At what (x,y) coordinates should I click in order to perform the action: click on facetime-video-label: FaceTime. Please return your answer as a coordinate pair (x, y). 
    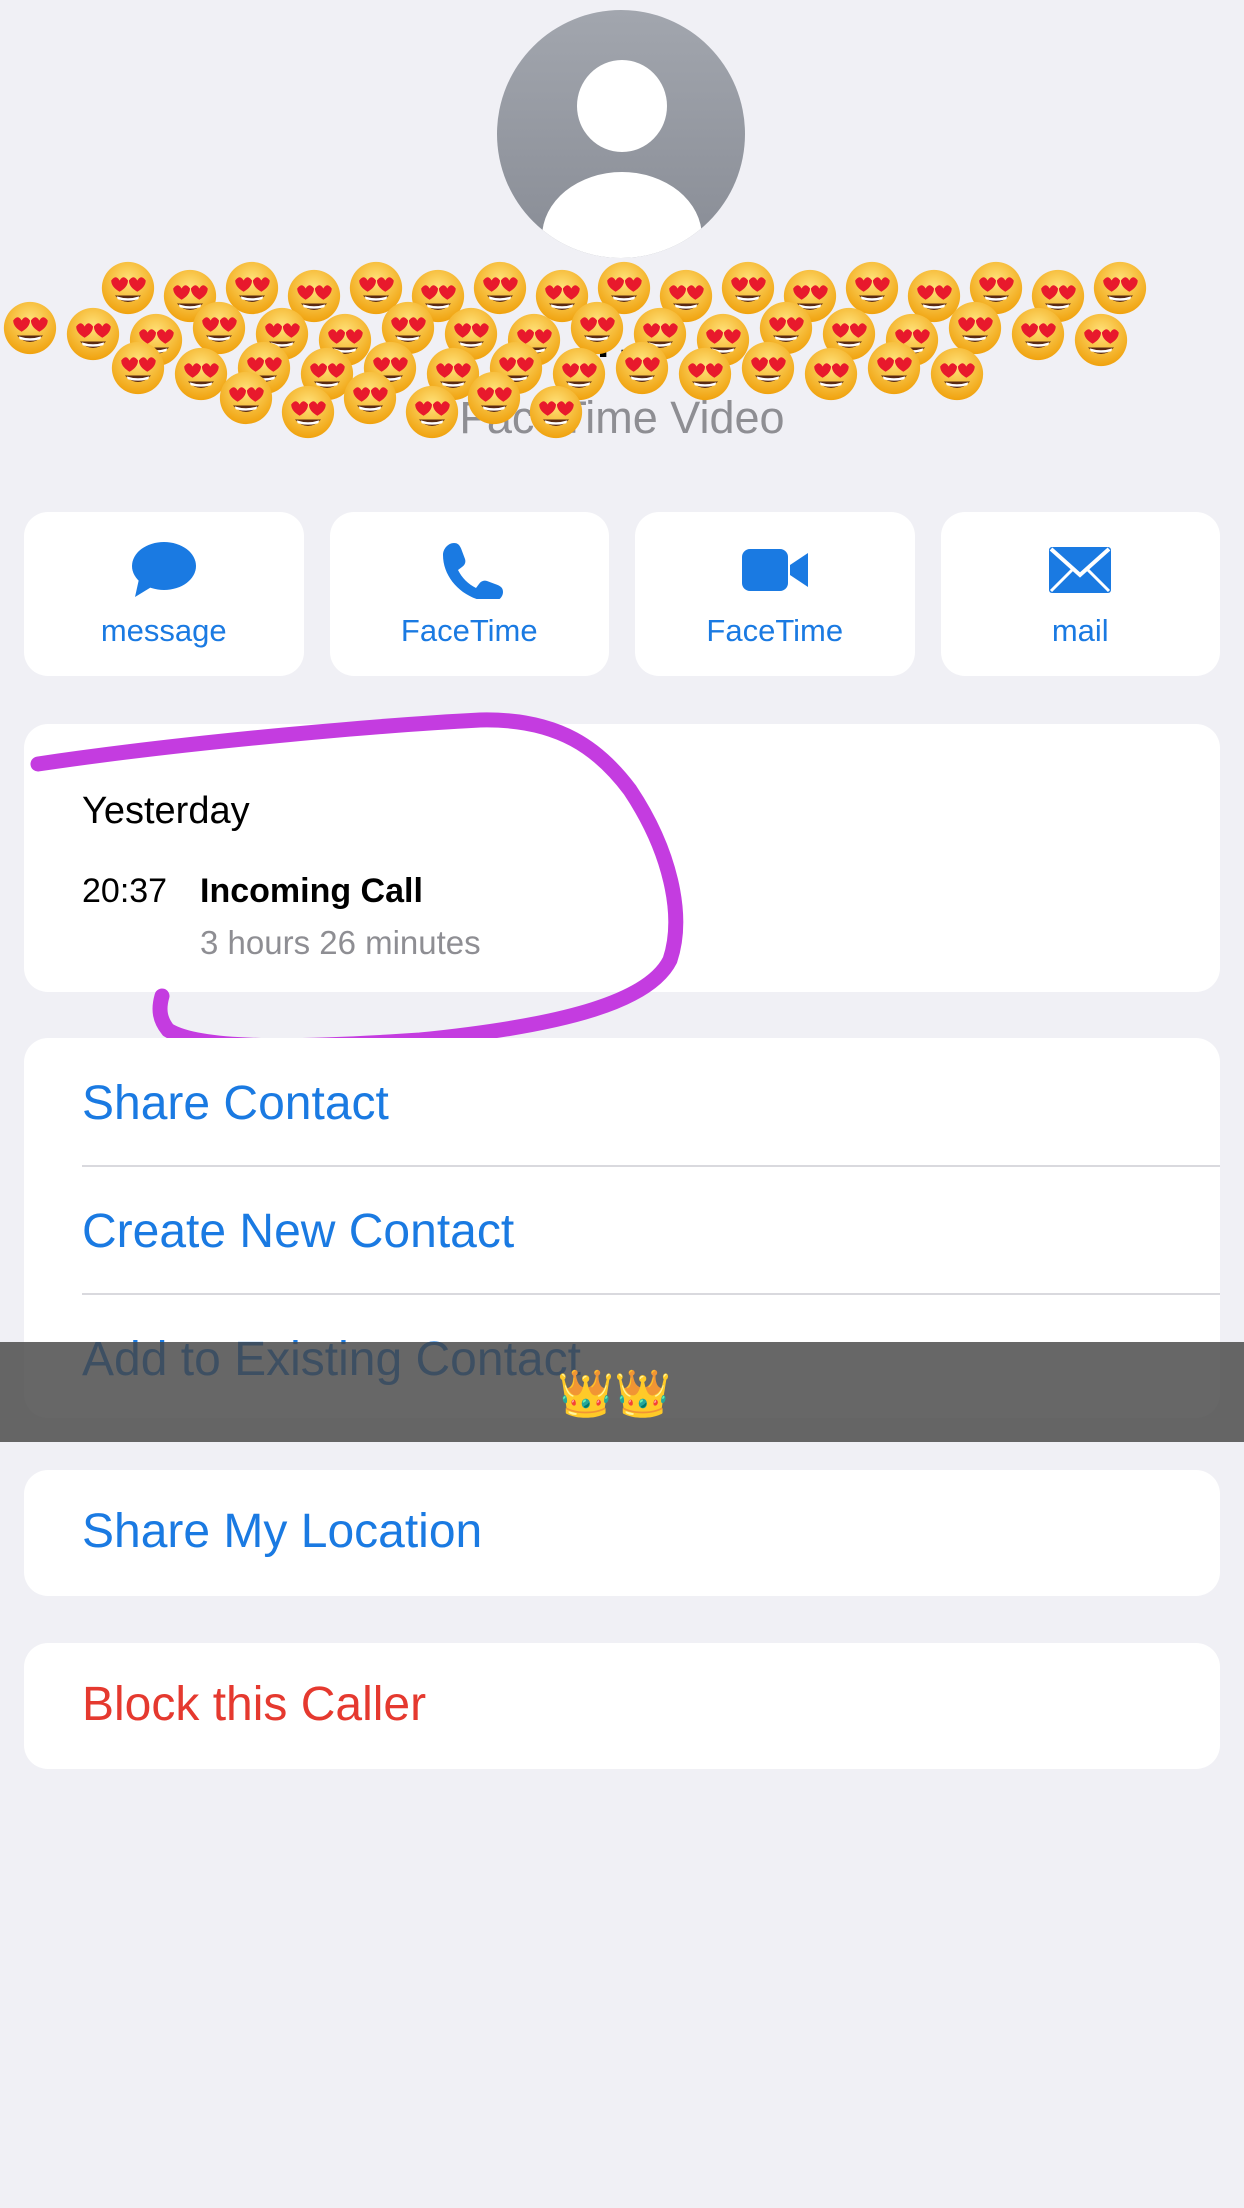
    Looking at the image, I should click on (775, 630).